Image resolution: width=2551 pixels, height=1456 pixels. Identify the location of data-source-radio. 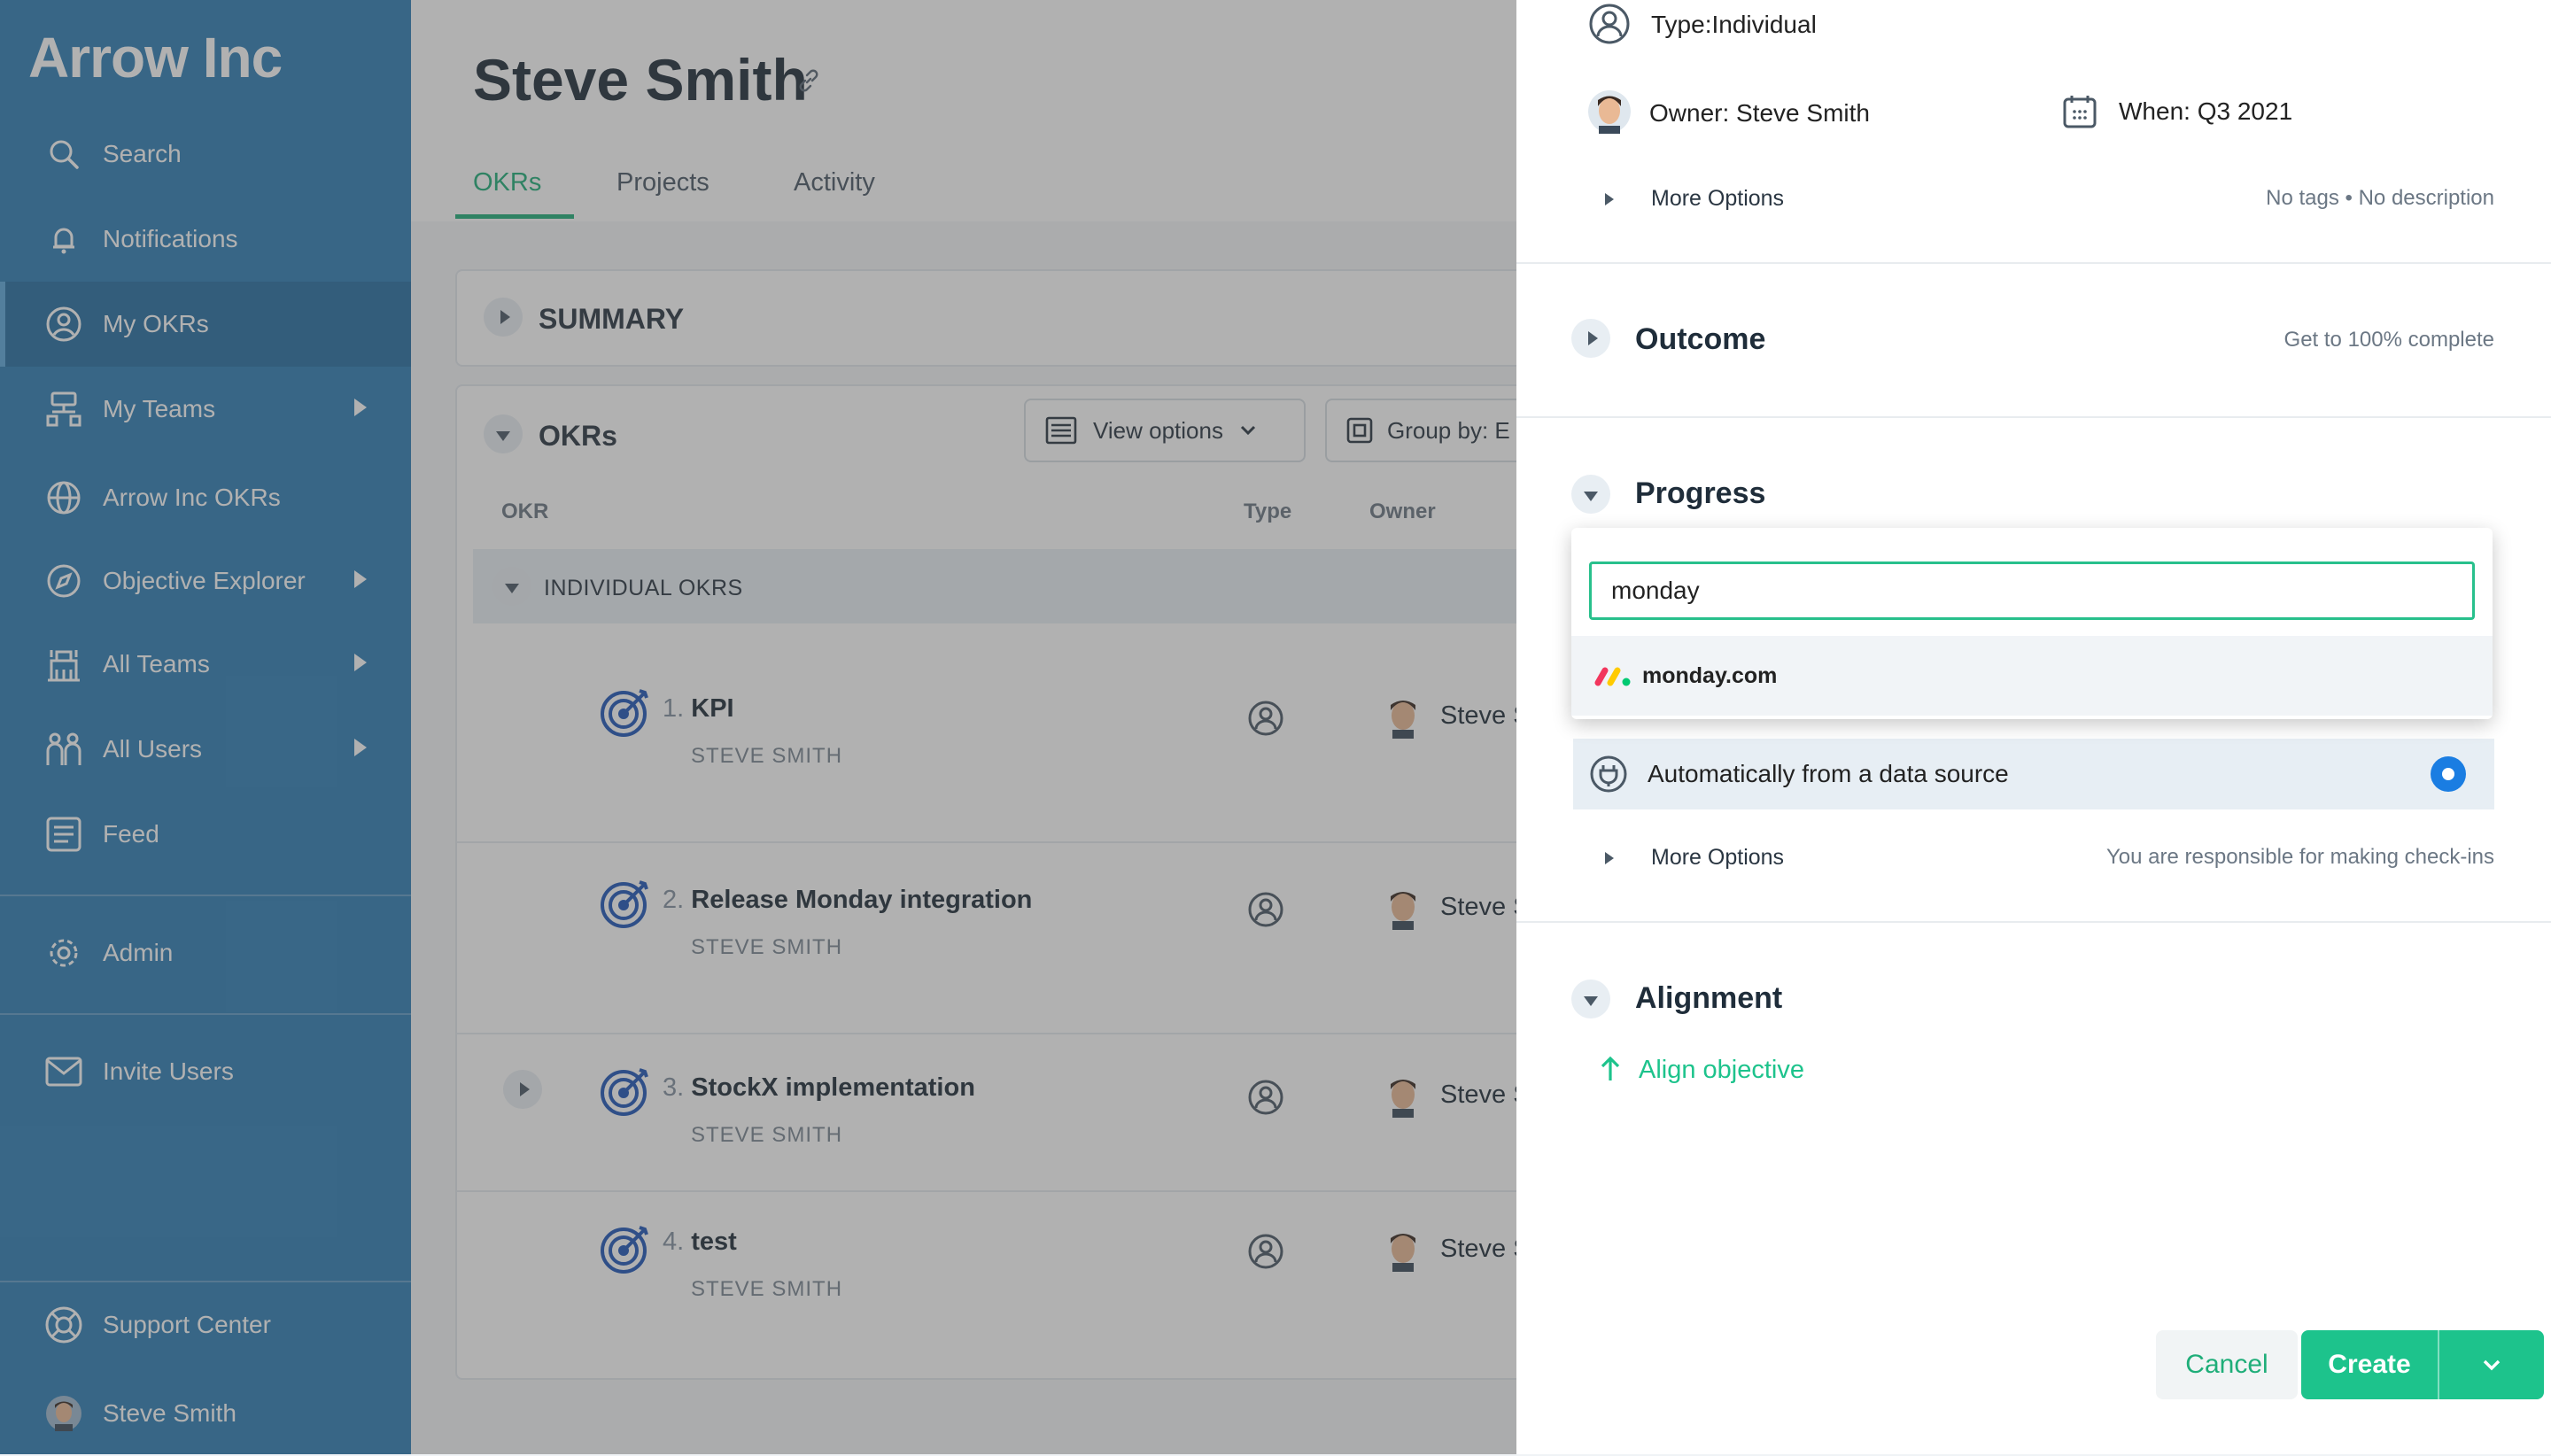
(2448, 774).